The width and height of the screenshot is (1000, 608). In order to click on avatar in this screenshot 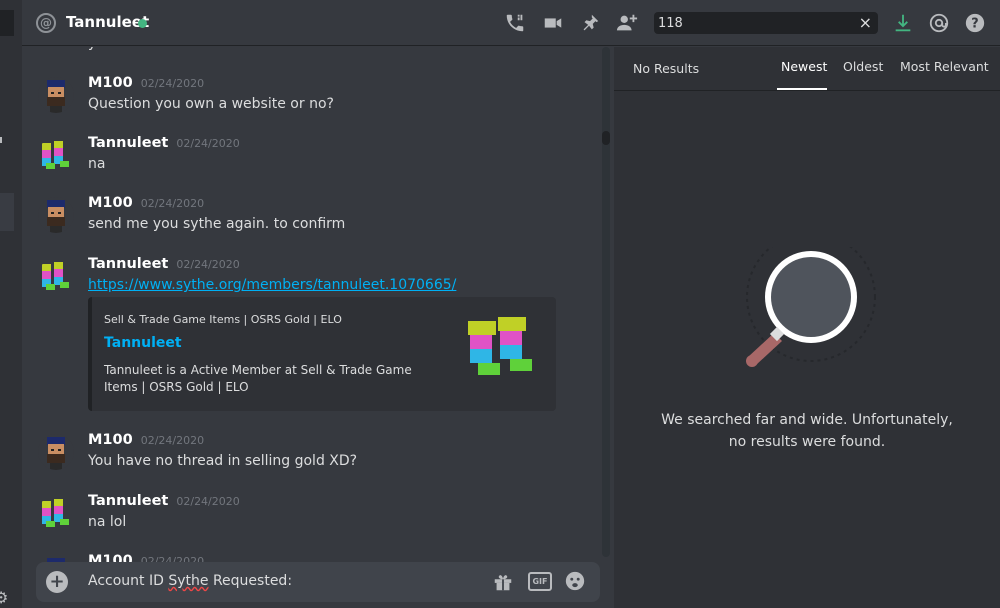, I will do `click(56, 49)`.